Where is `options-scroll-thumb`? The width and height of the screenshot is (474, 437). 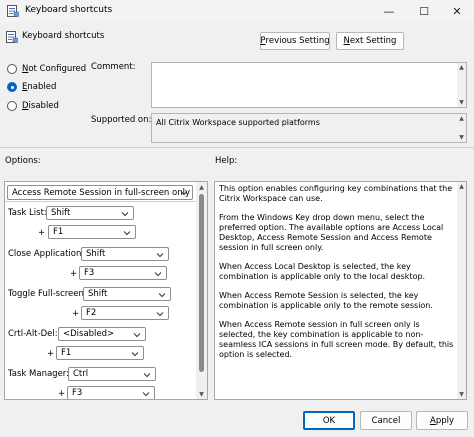 options-scroll-thumb is located at coordinates (201, 283).